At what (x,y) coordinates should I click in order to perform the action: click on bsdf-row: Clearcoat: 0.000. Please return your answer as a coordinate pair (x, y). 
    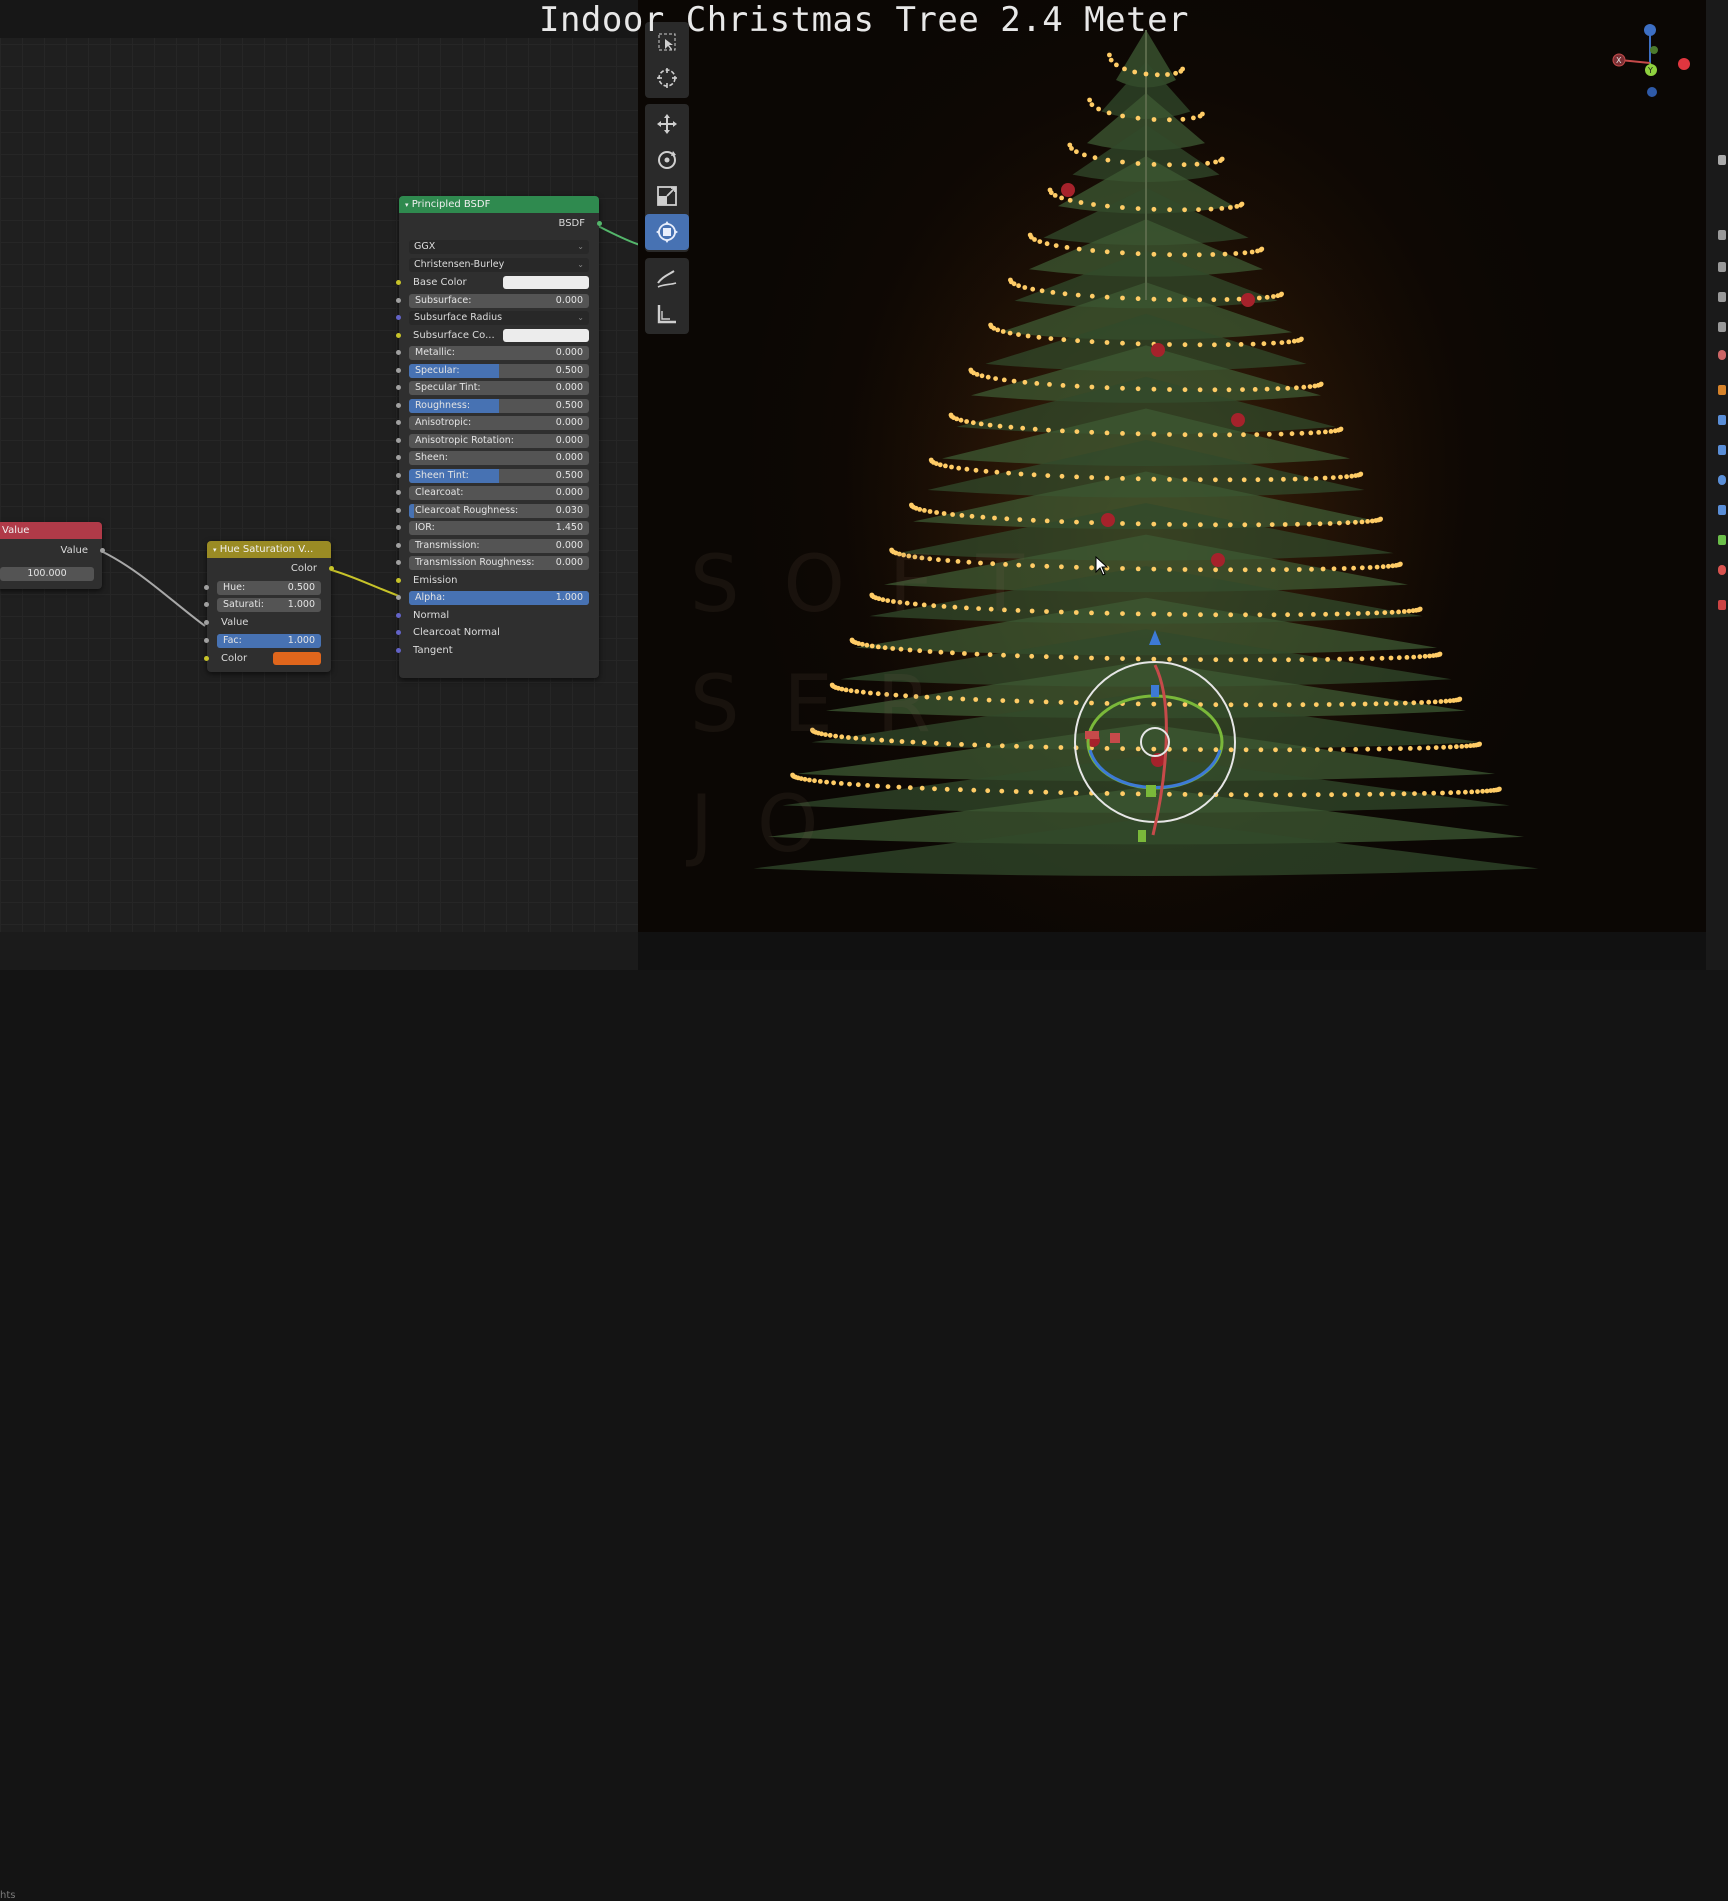
    Looking at the image, I should click on (497, 493).